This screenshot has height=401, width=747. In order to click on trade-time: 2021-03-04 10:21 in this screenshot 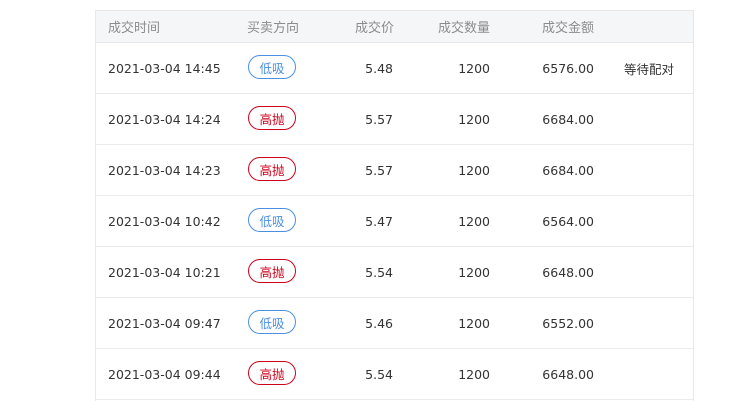, I will do `click(164, 272)`.